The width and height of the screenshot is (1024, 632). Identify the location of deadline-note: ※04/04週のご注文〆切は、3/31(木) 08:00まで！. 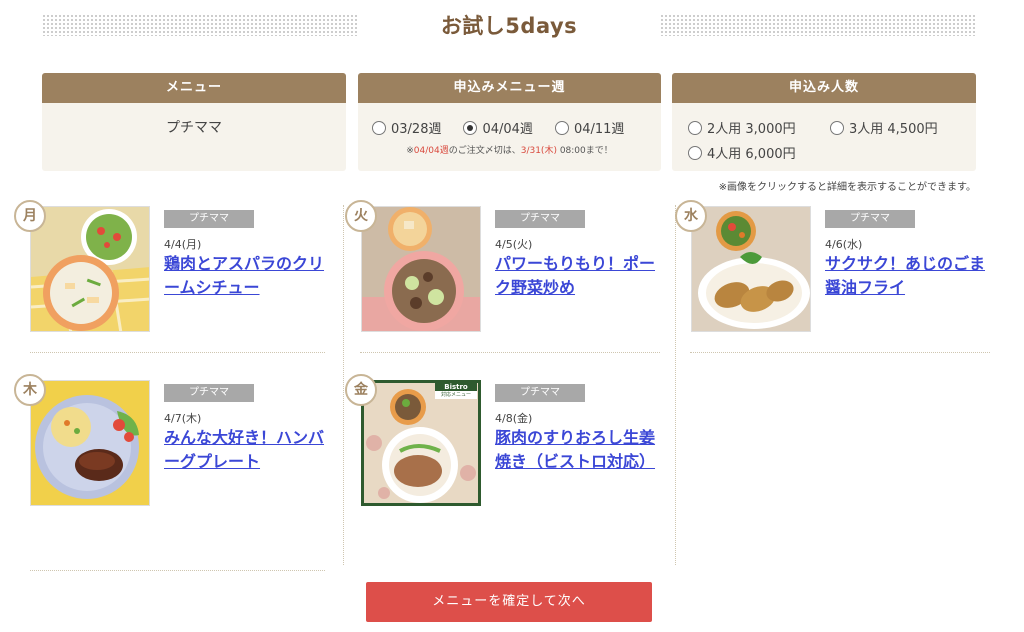
(509, 149).